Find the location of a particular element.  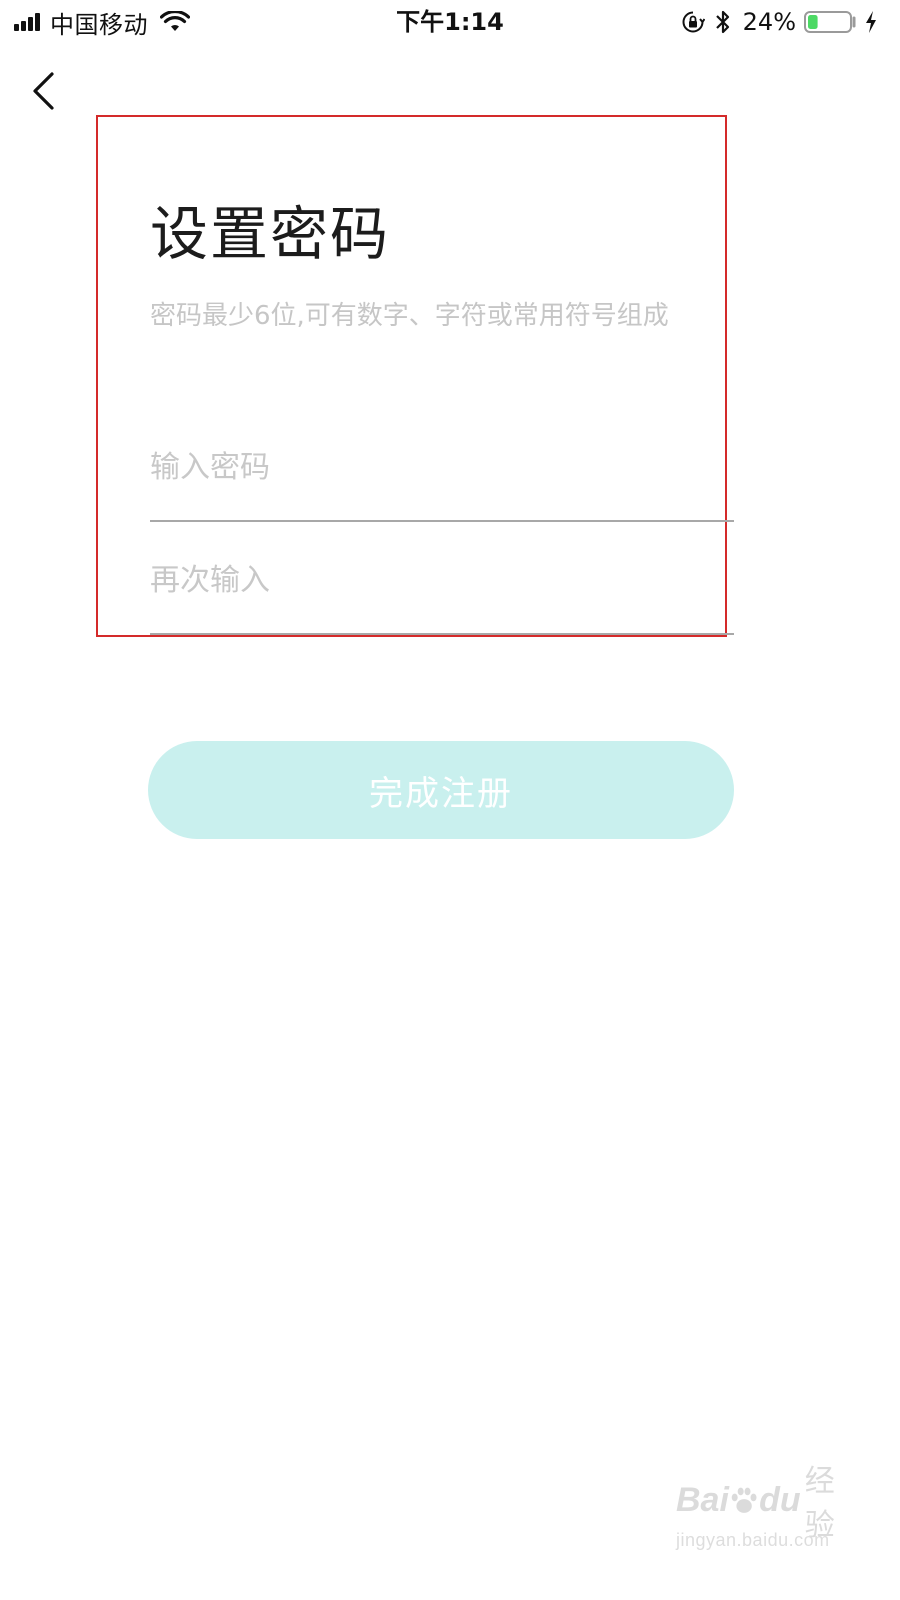

paw-icon is located at coordinates (744, 1500).